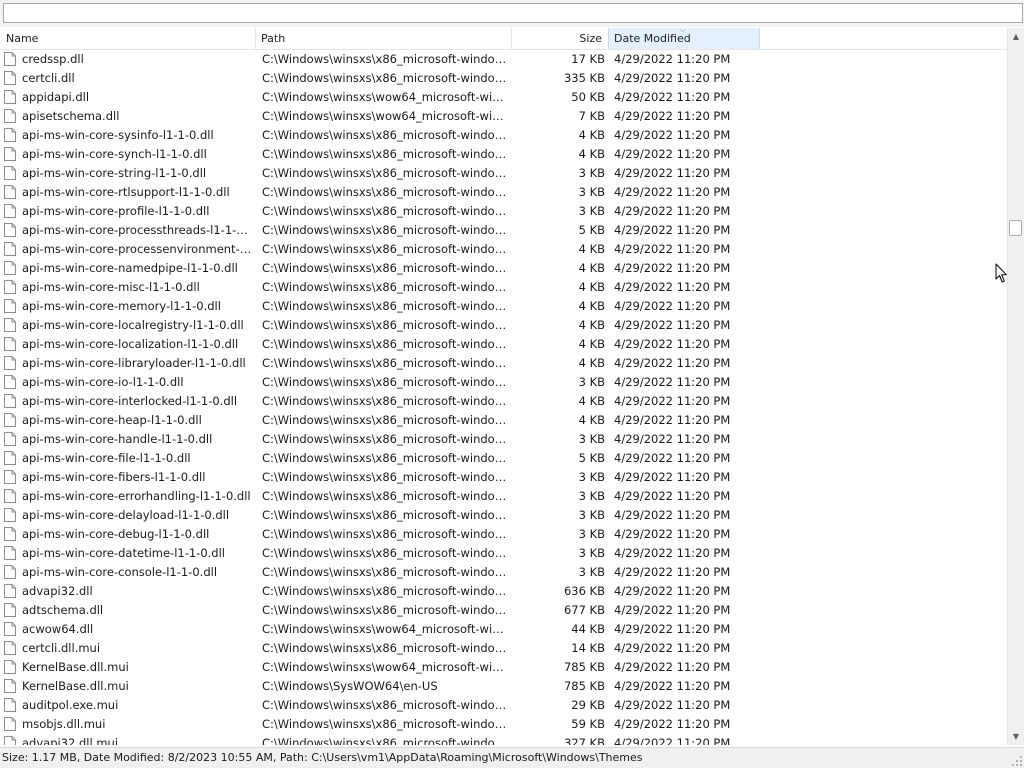 Image resolution: width=1024 pixels, height=768 pixels. What do you see at coordinates (584, 686) in the screenshot?
I see `cell-size: 785 KB` at bounding box center [584, 686].